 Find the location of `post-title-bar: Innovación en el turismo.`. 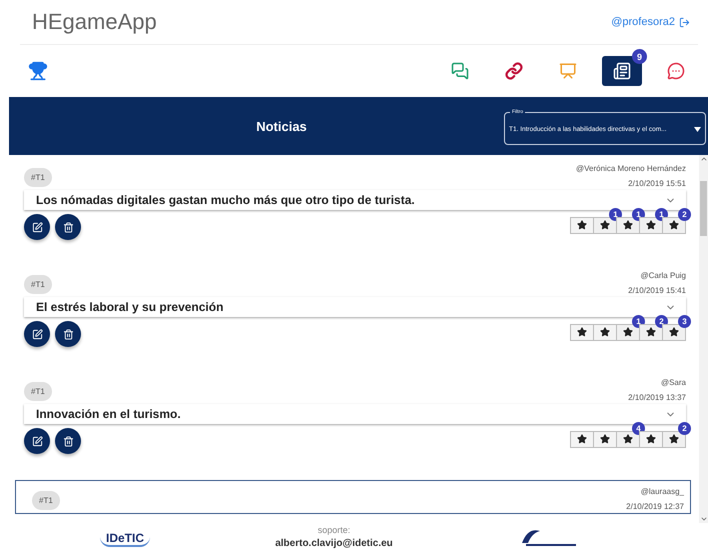

post-title-bar: Innovación en el turismo. is located at coordinates (355, 414).